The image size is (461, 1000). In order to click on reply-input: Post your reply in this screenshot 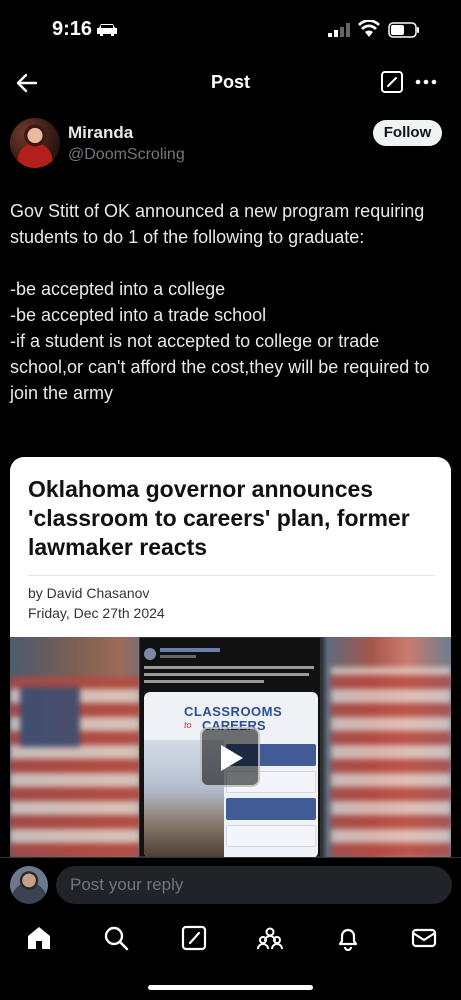, I will do `click(254, 885)`.